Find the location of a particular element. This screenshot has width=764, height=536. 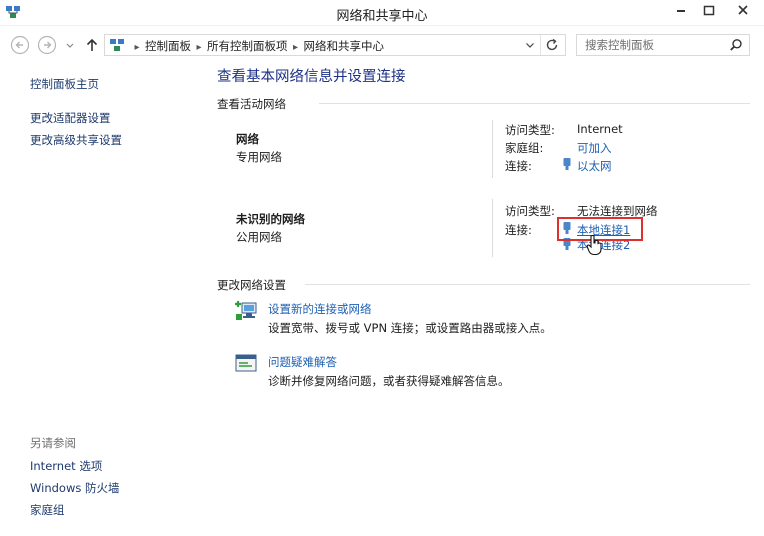

breadcrumb-item-control-panel: 控制面板 is located at coordinates (168, 46).